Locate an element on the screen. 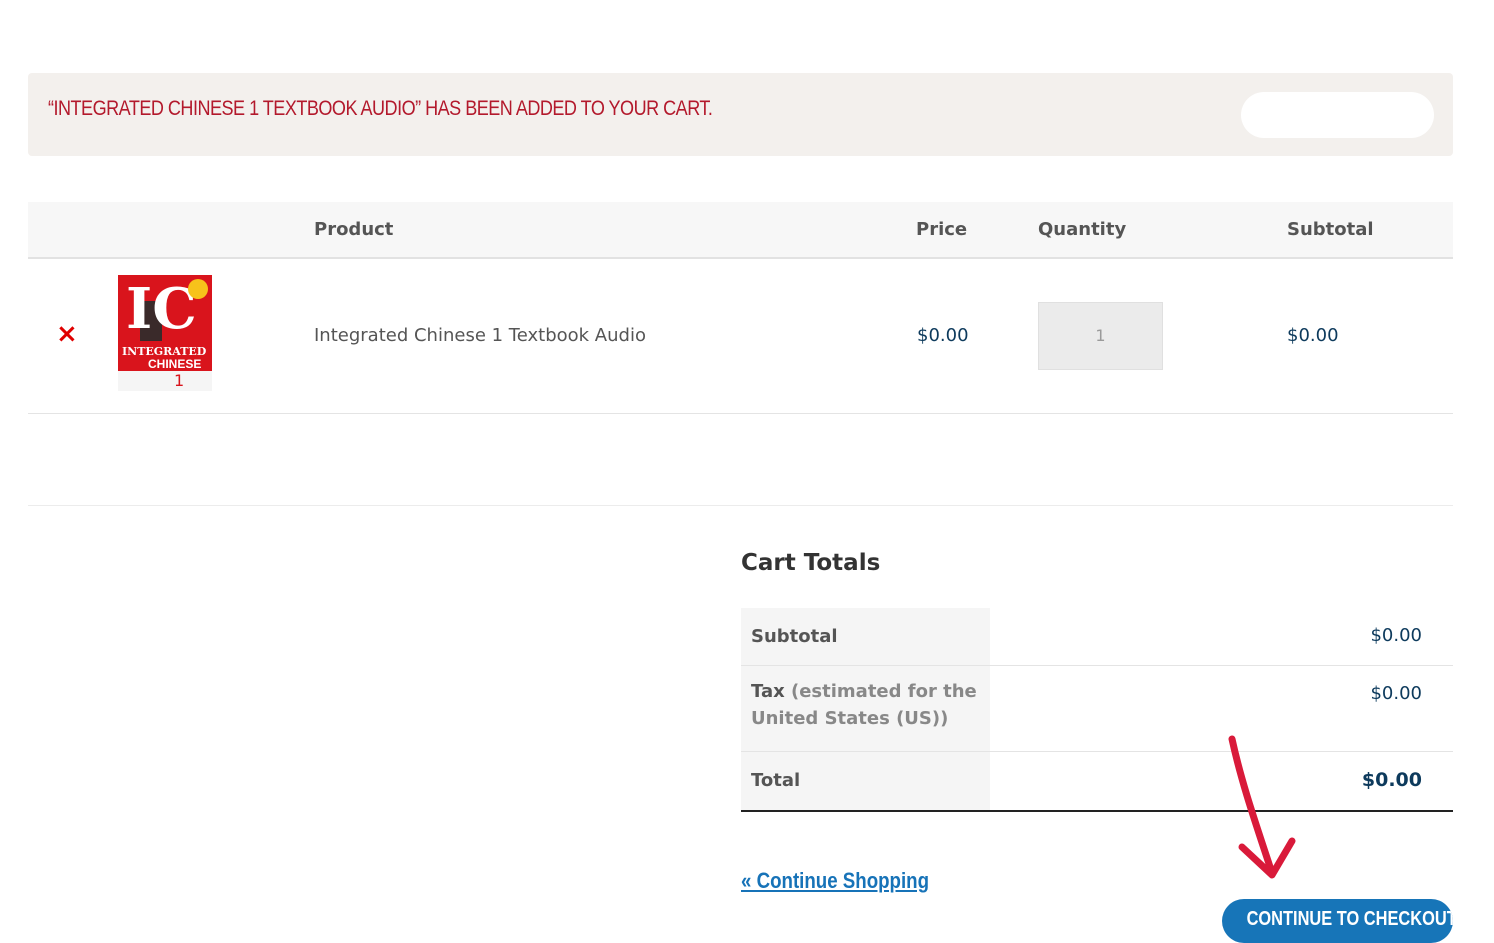  totals-subtotal-label: Subtotal is located at coordinates (865, 636).